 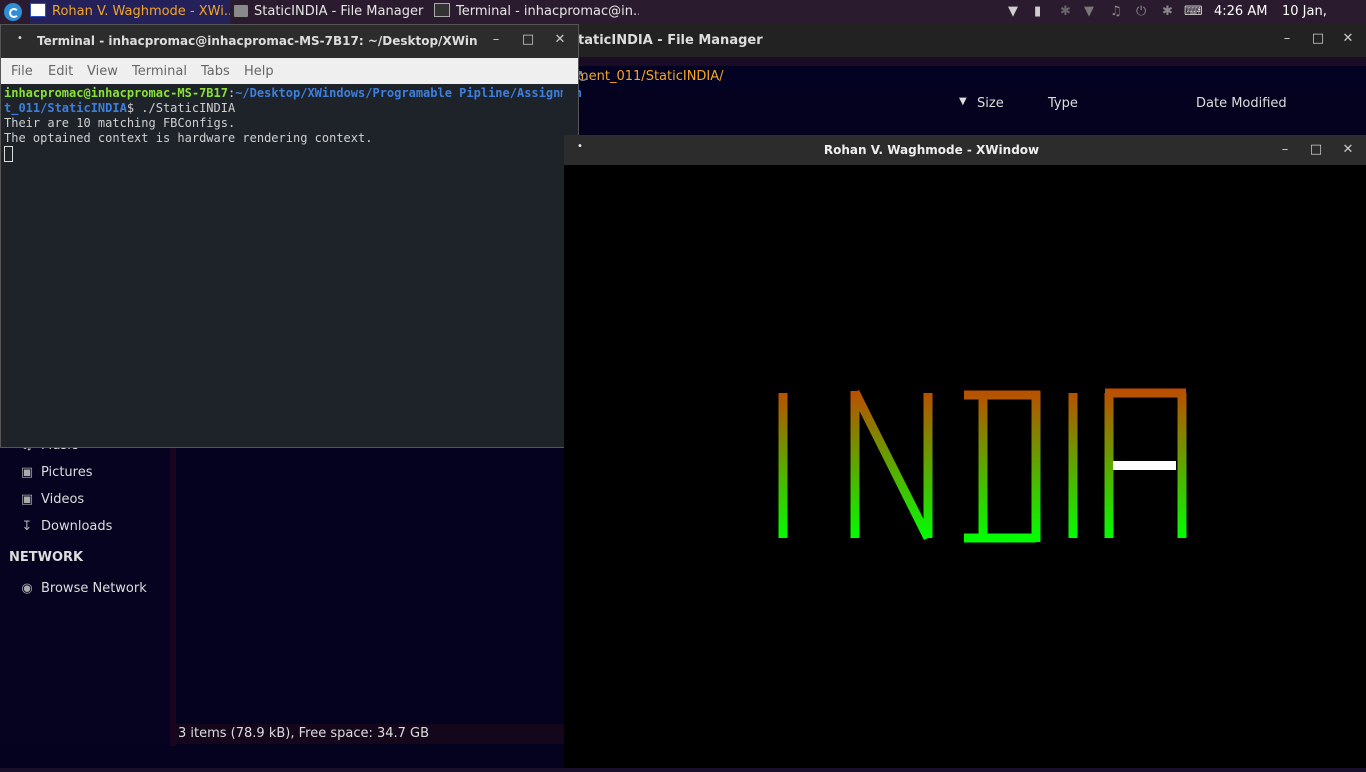 I want to click on file-manager-titlebar: taticINDIA - File Manager – □ ✕, so click(x=963, y=40).